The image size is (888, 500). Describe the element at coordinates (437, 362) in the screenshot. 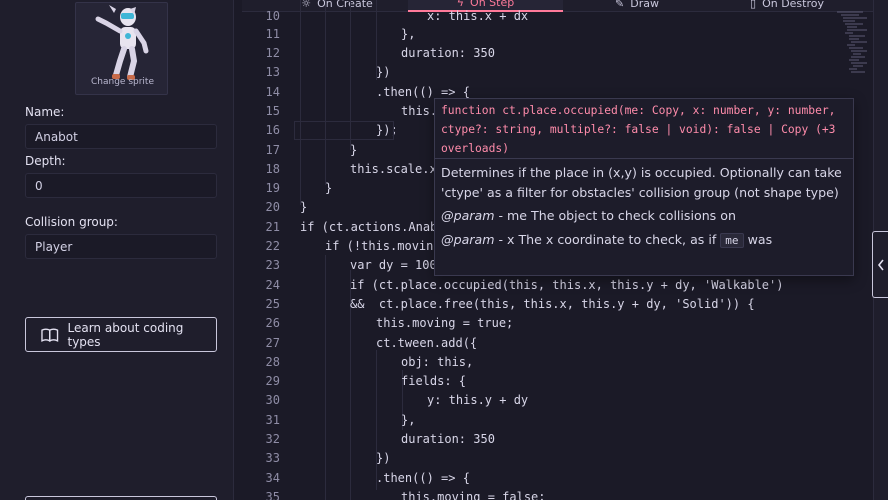

I see `code-line: obj: this,` at that location.